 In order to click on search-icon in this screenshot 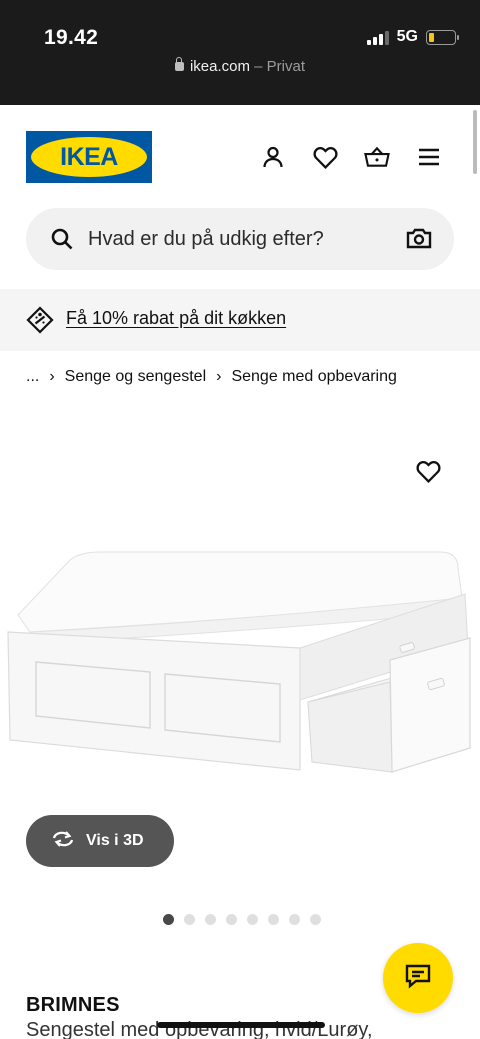, I will do `click(62, 241)`.